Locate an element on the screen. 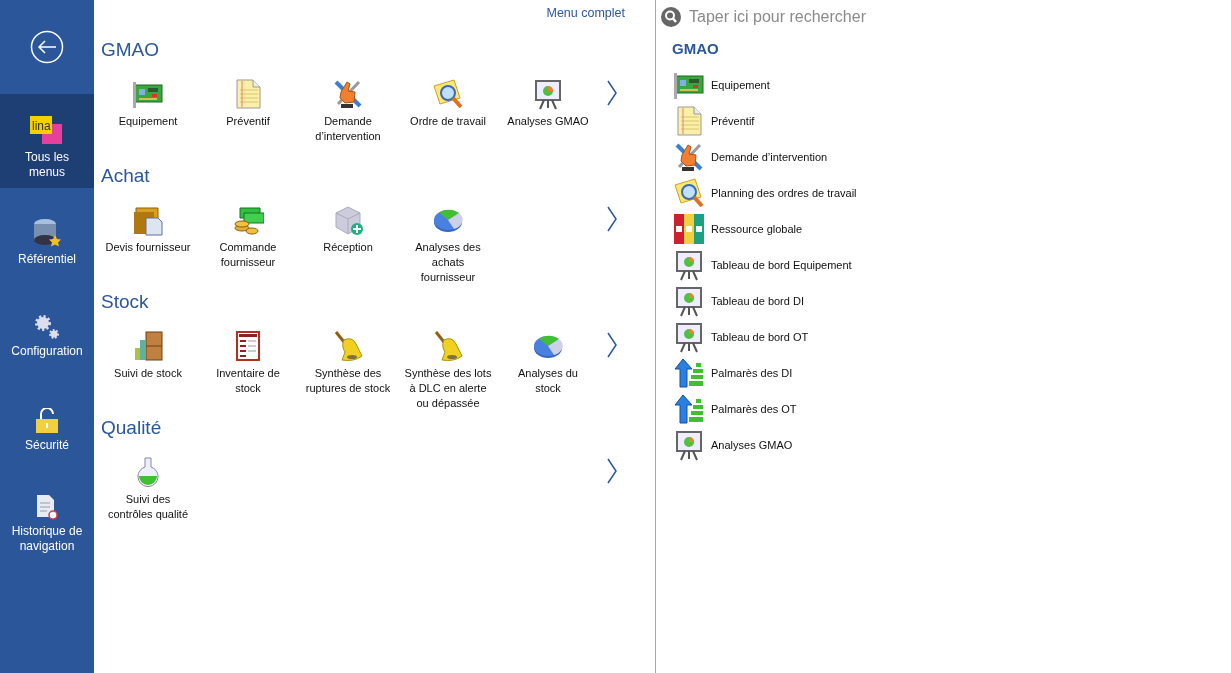 The width and height of the screenshot is (1231, 673). result-item: Préventif is located at coordinates (952, 121).